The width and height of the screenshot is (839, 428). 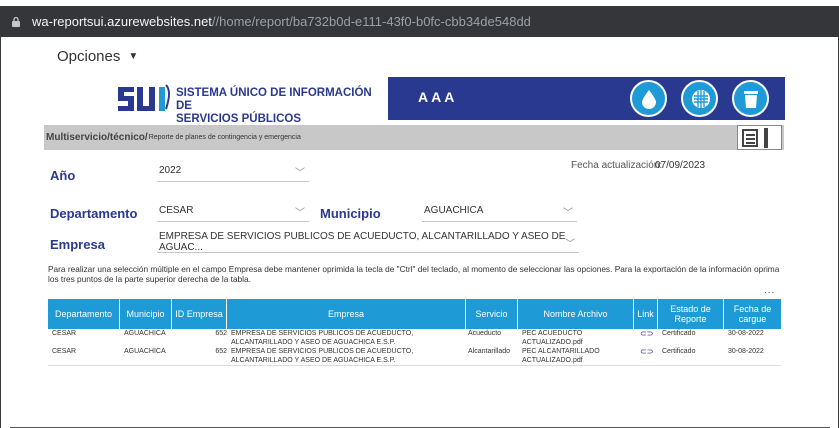 What do you see at coordinates (750, 98) in the screenshot?
I see `trash-bin-icon` at bounding box center [750, 98].